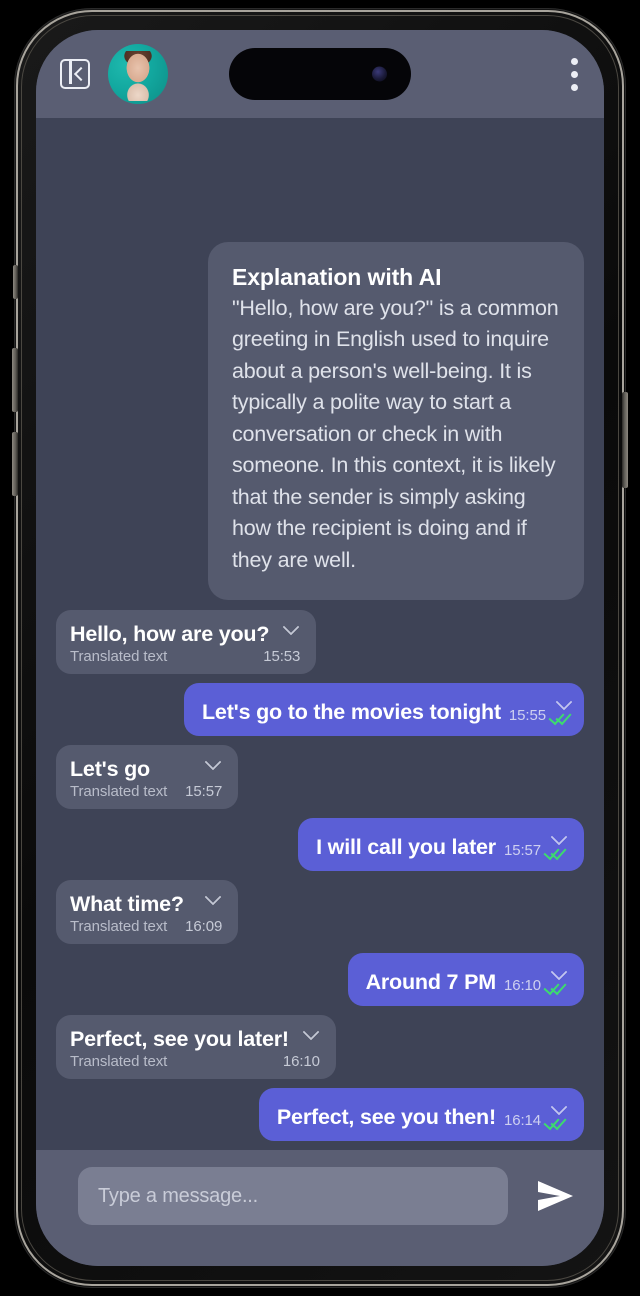 The height and width of the screenshot is (1296, 640). Describe the element at coordinates (337, 276) in the screenshot. I see `ai-explanation-title: Explanation with AI` at that location.